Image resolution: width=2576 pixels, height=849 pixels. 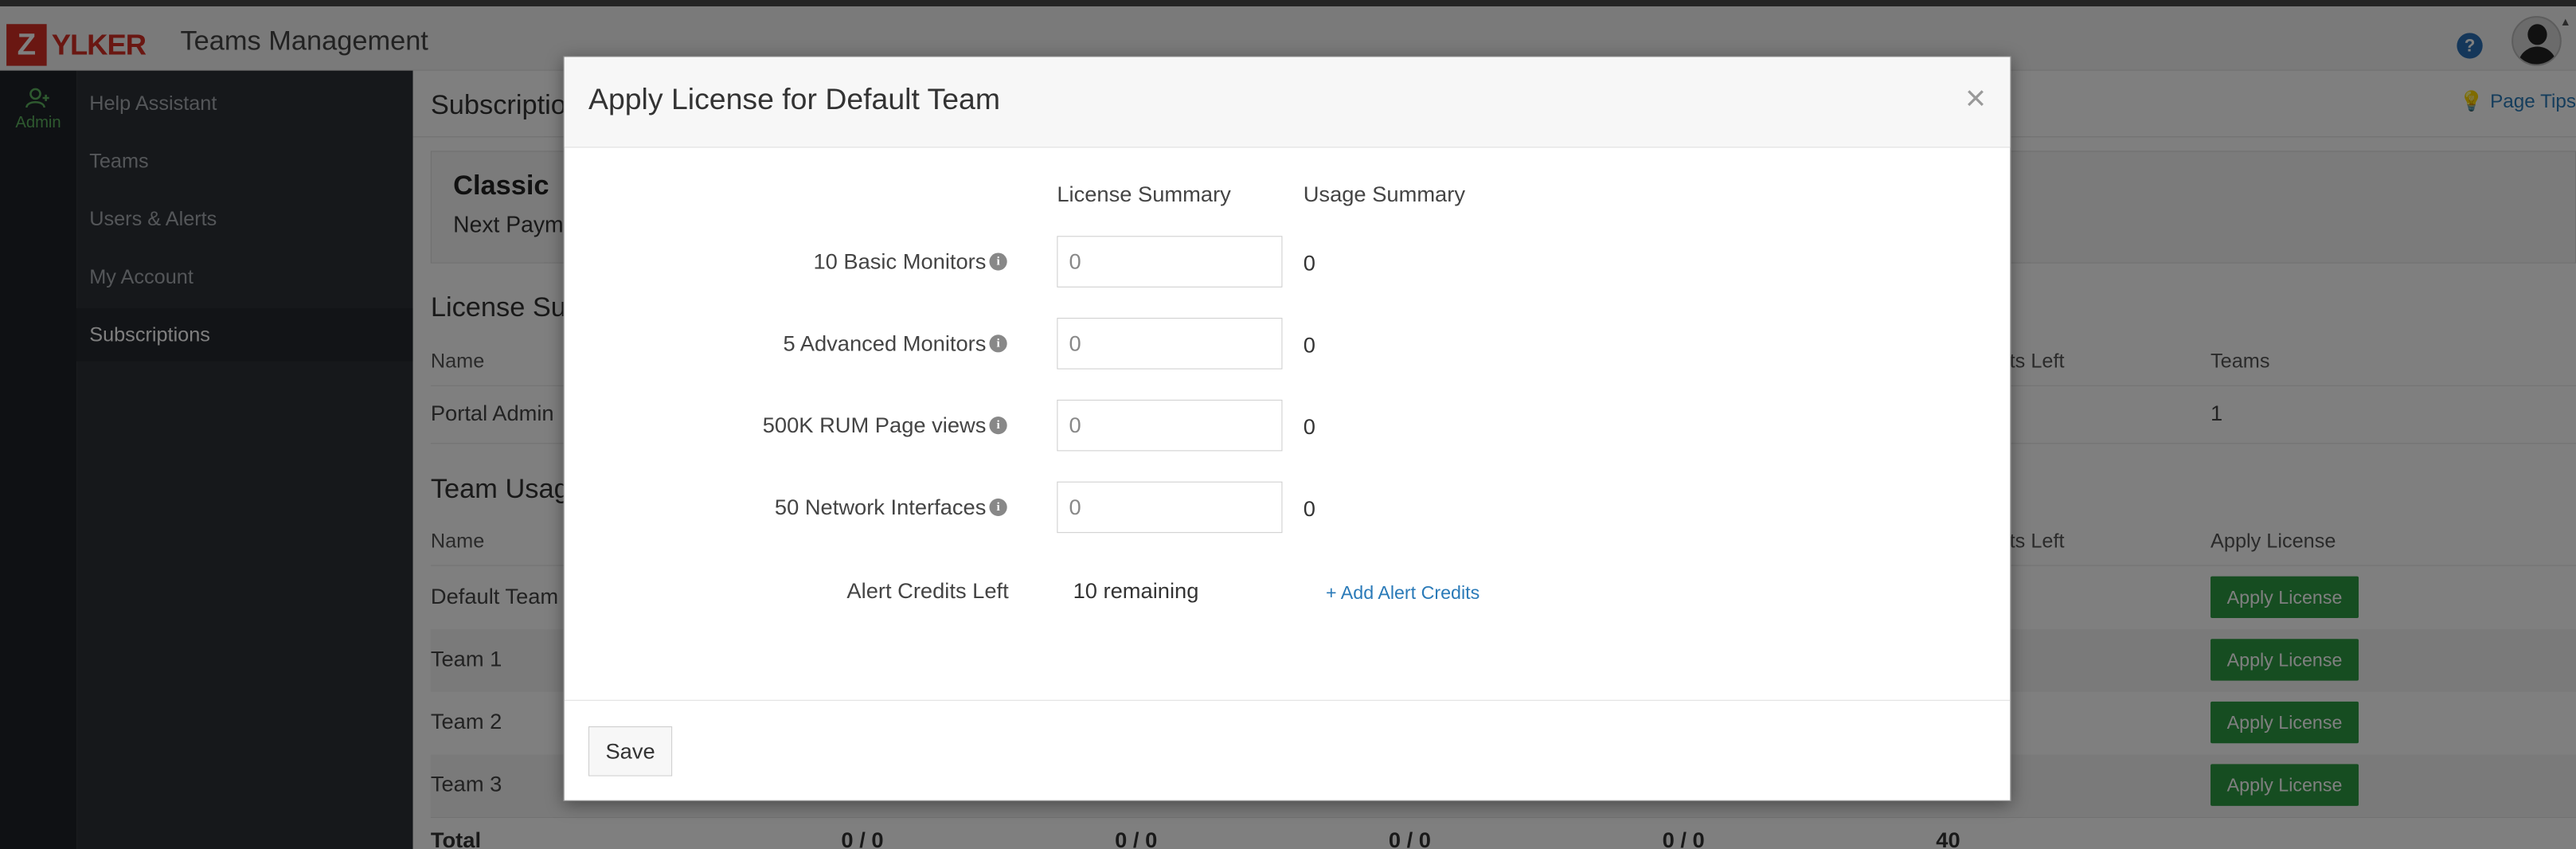 I want to click on dialog-title: Apply License for Default Team, so click(x=795, y=99).